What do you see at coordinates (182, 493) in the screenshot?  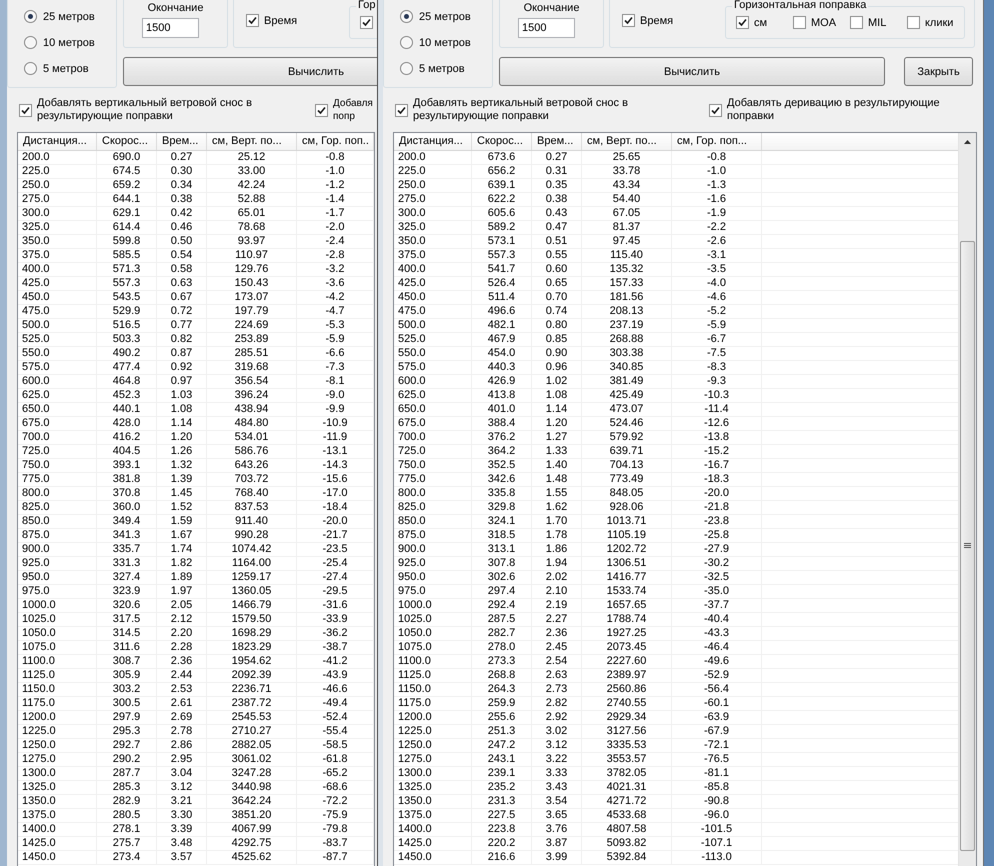 I see `table-cell: 1.45` at bounding box center [182, 493].